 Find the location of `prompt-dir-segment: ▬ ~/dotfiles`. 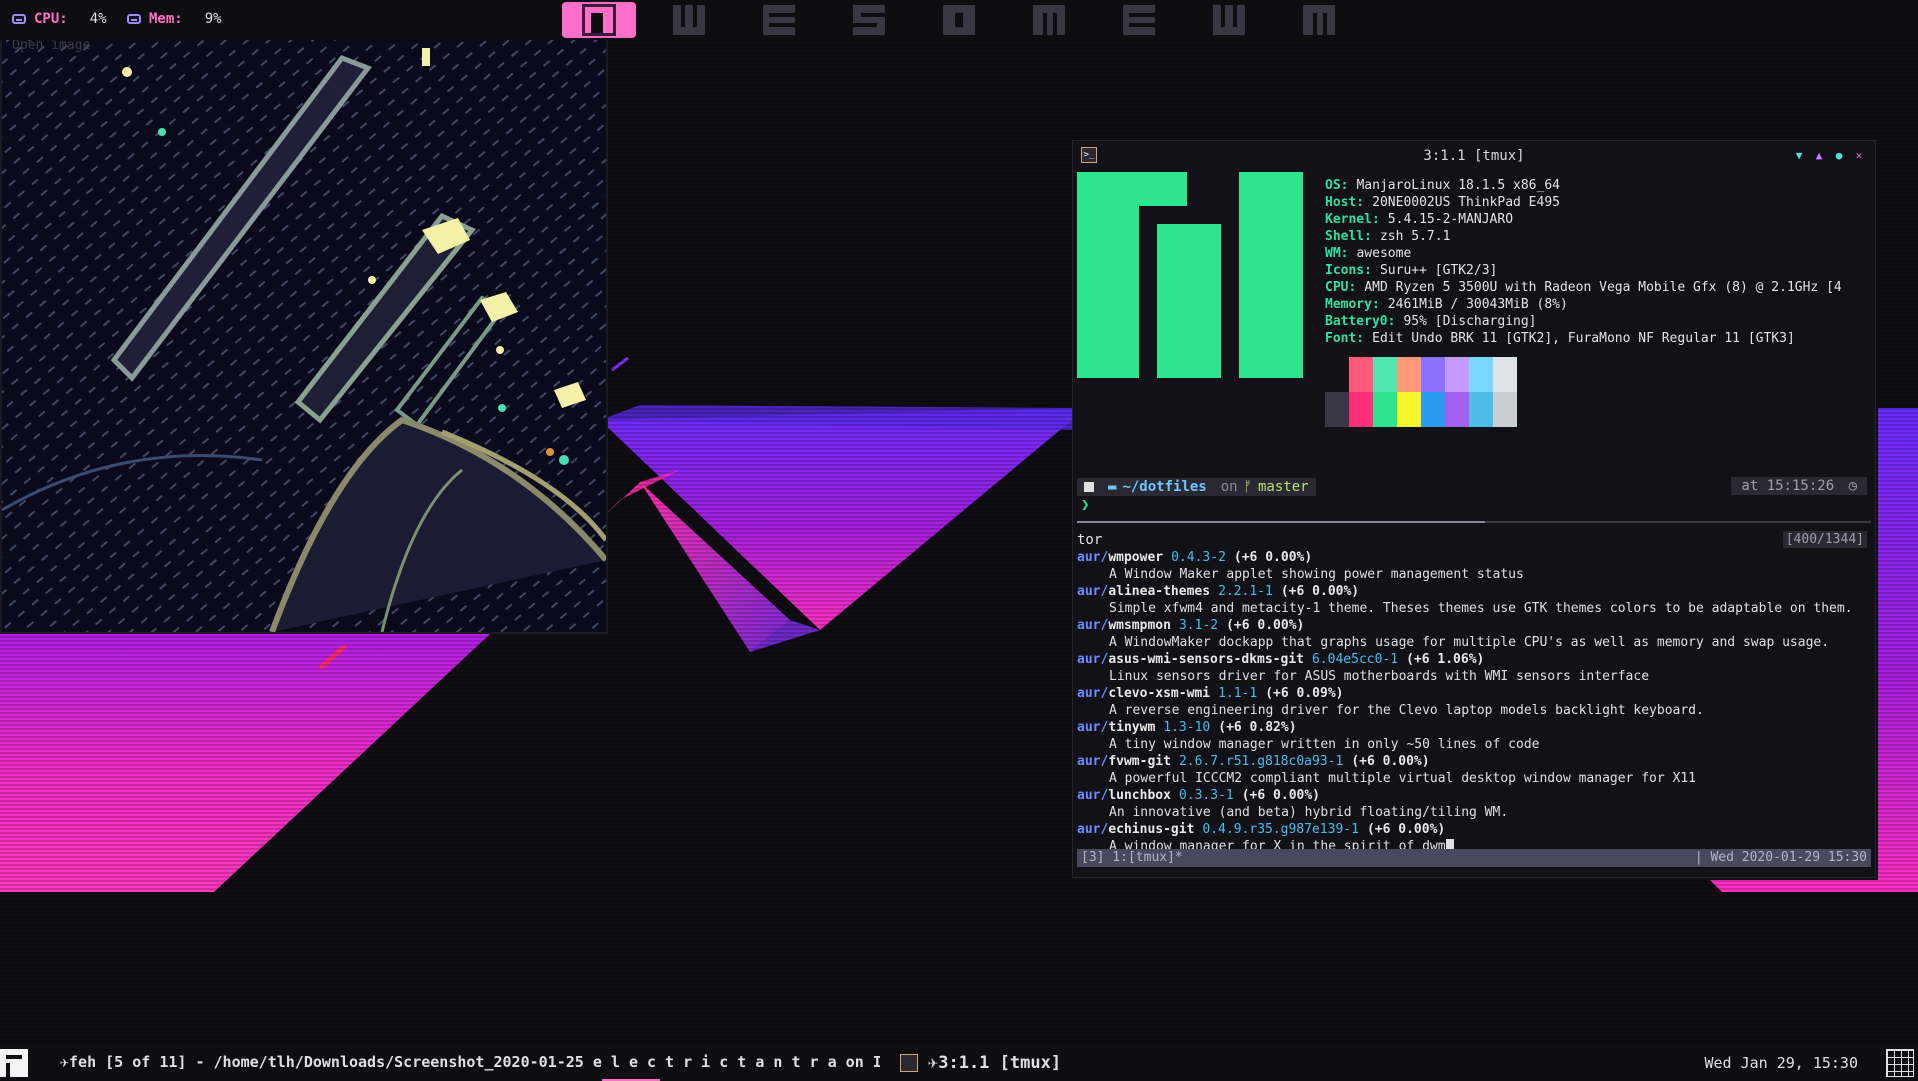

prompt-dir-segment: ▬ ~/dotfiles is located at coordinates (1157, 487).